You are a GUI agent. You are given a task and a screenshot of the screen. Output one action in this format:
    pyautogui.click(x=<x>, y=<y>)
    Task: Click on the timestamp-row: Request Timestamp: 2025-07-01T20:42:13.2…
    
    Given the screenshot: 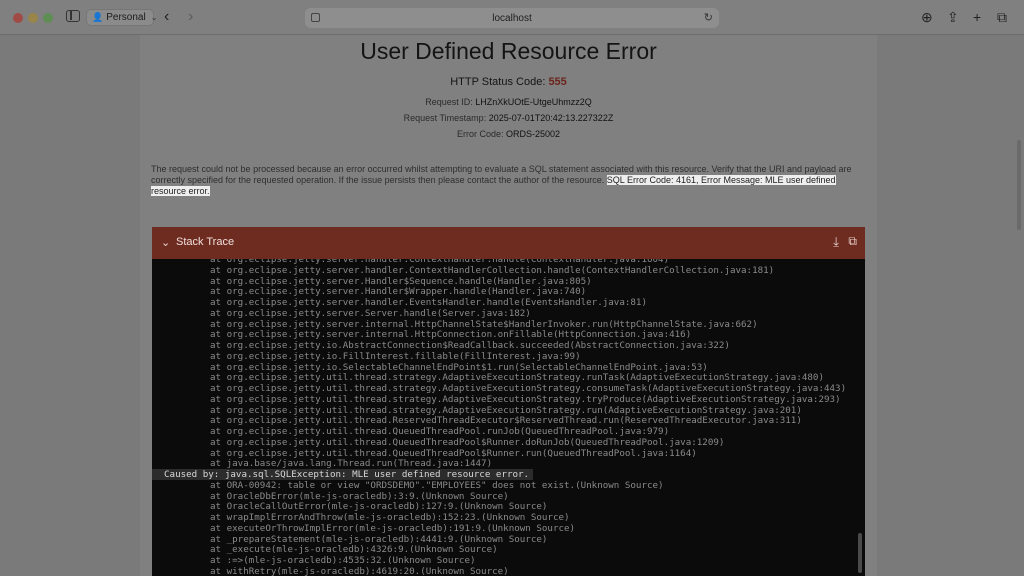 What is the action you would take?
    pyautogui.click(x=508, y=118)
    